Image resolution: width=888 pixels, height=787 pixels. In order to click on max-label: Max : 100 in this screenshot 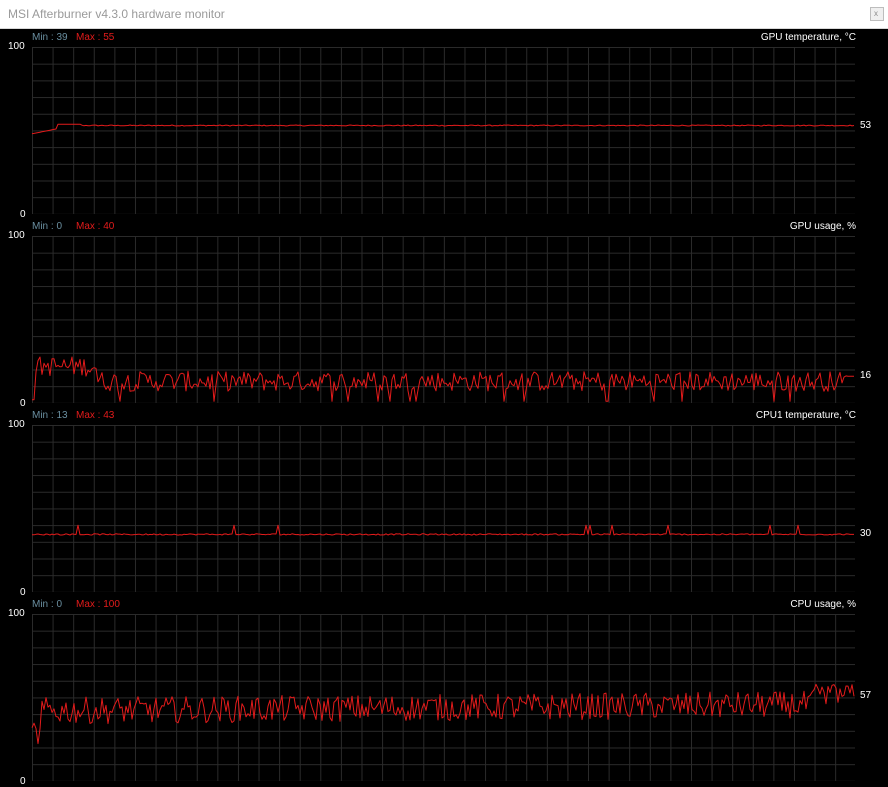, I will do `click(98, 604)`.